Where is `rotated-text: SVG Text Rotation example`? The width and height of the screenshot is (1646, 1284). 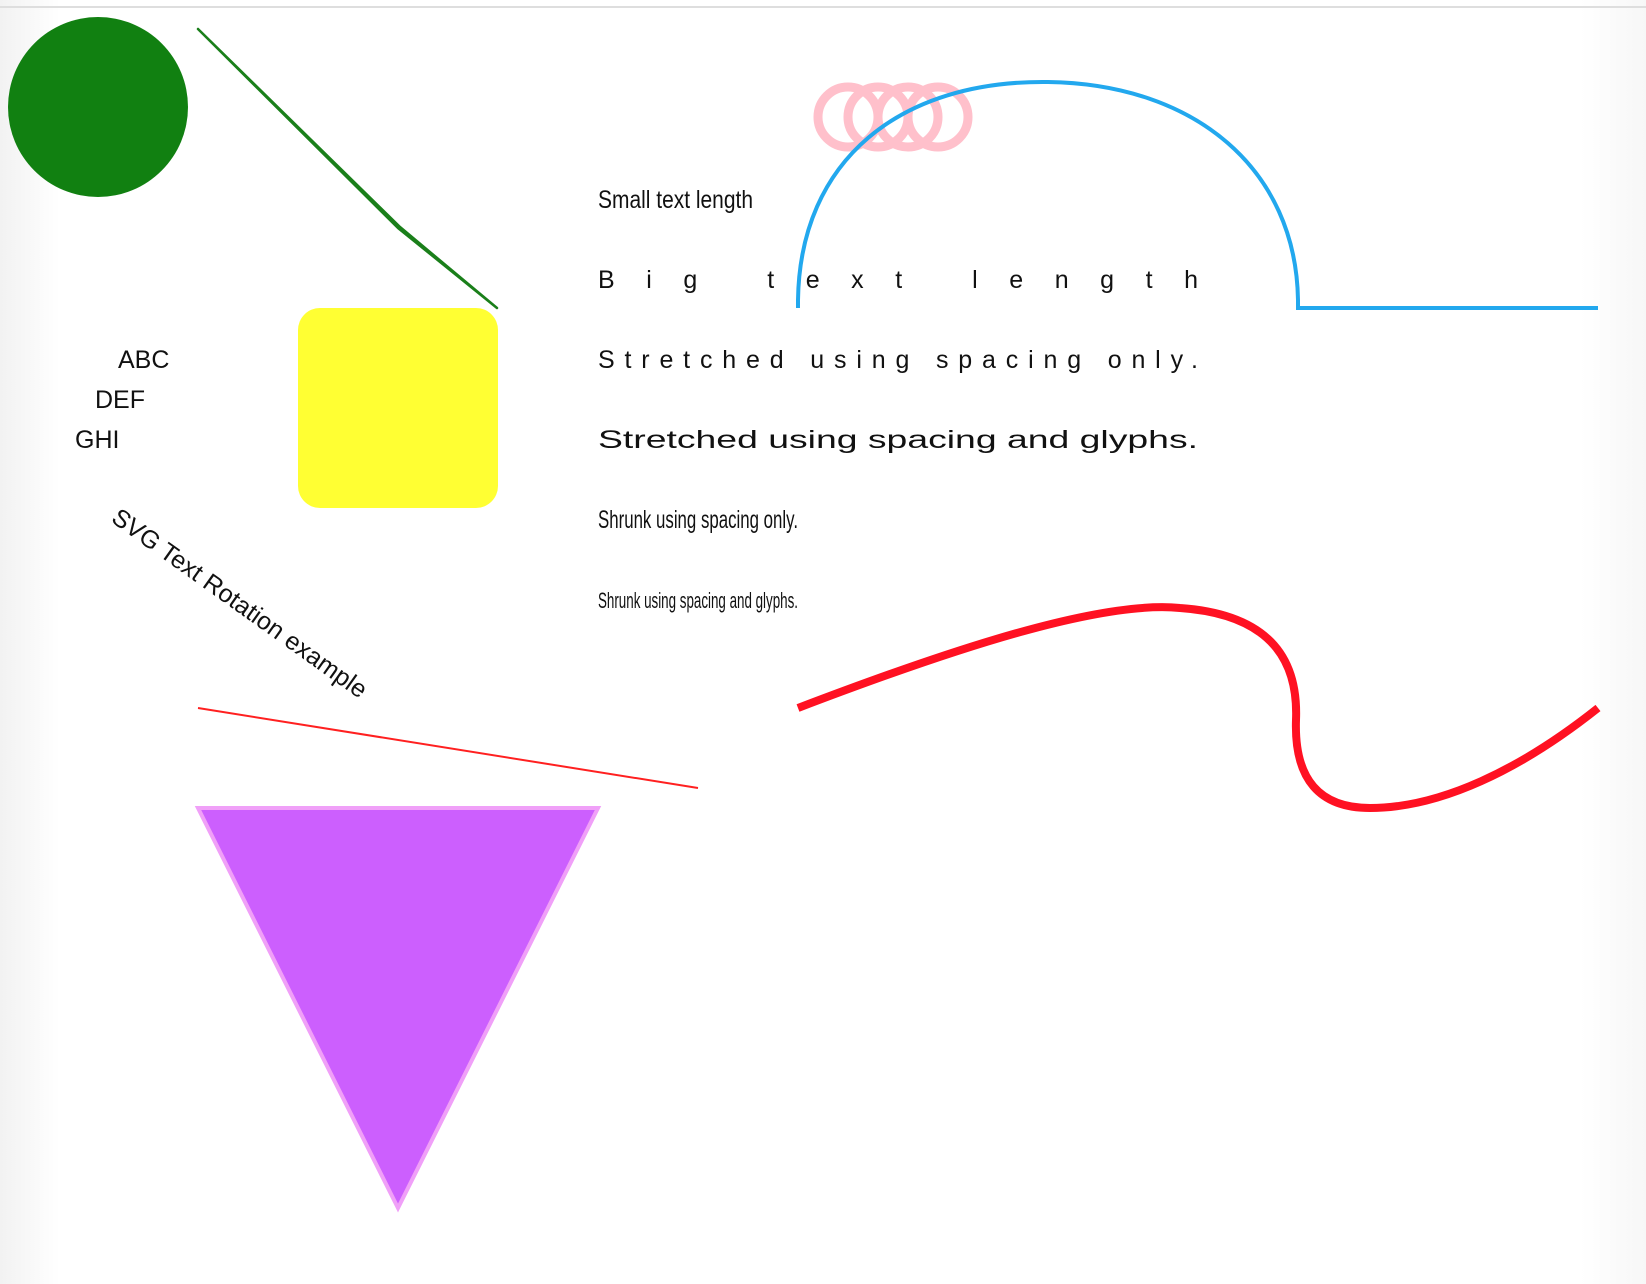 rotated-text: SVG Text Rotation example is located at coordinates (240, 603).